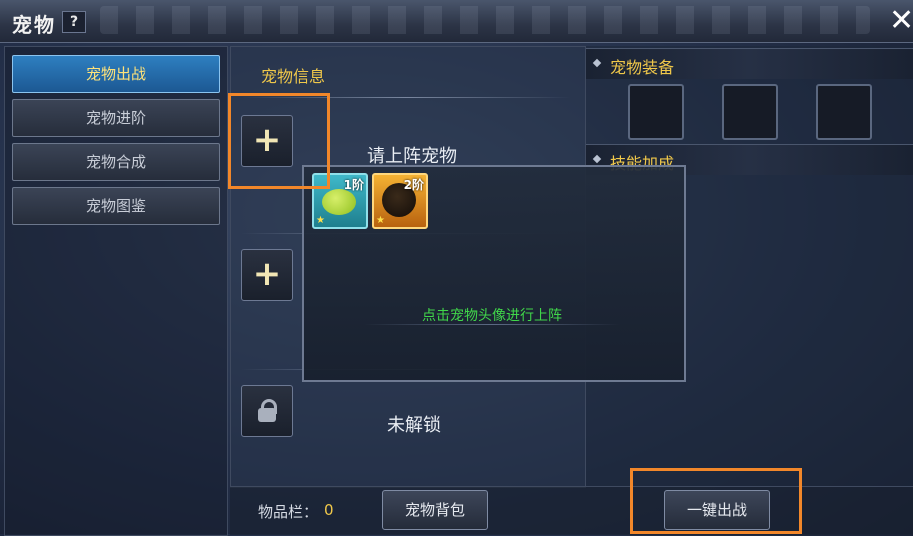 This screenshot has width=913, height=536. Describe the element at coordinates (293, 76) in the screenshot. I see `pet-info-title: 宠物信息` at that location.